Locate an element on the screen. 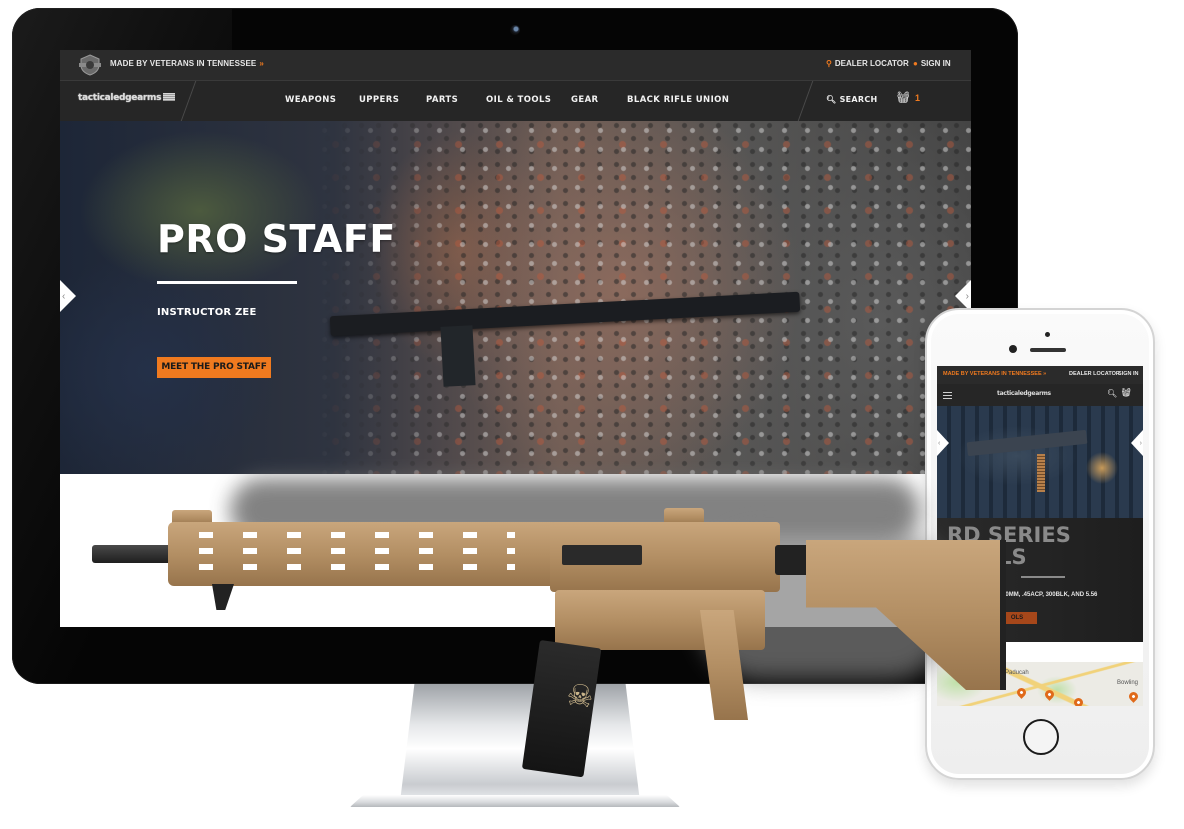  brand-logo: tacticaledgearms is located at coordinates (127, 98).